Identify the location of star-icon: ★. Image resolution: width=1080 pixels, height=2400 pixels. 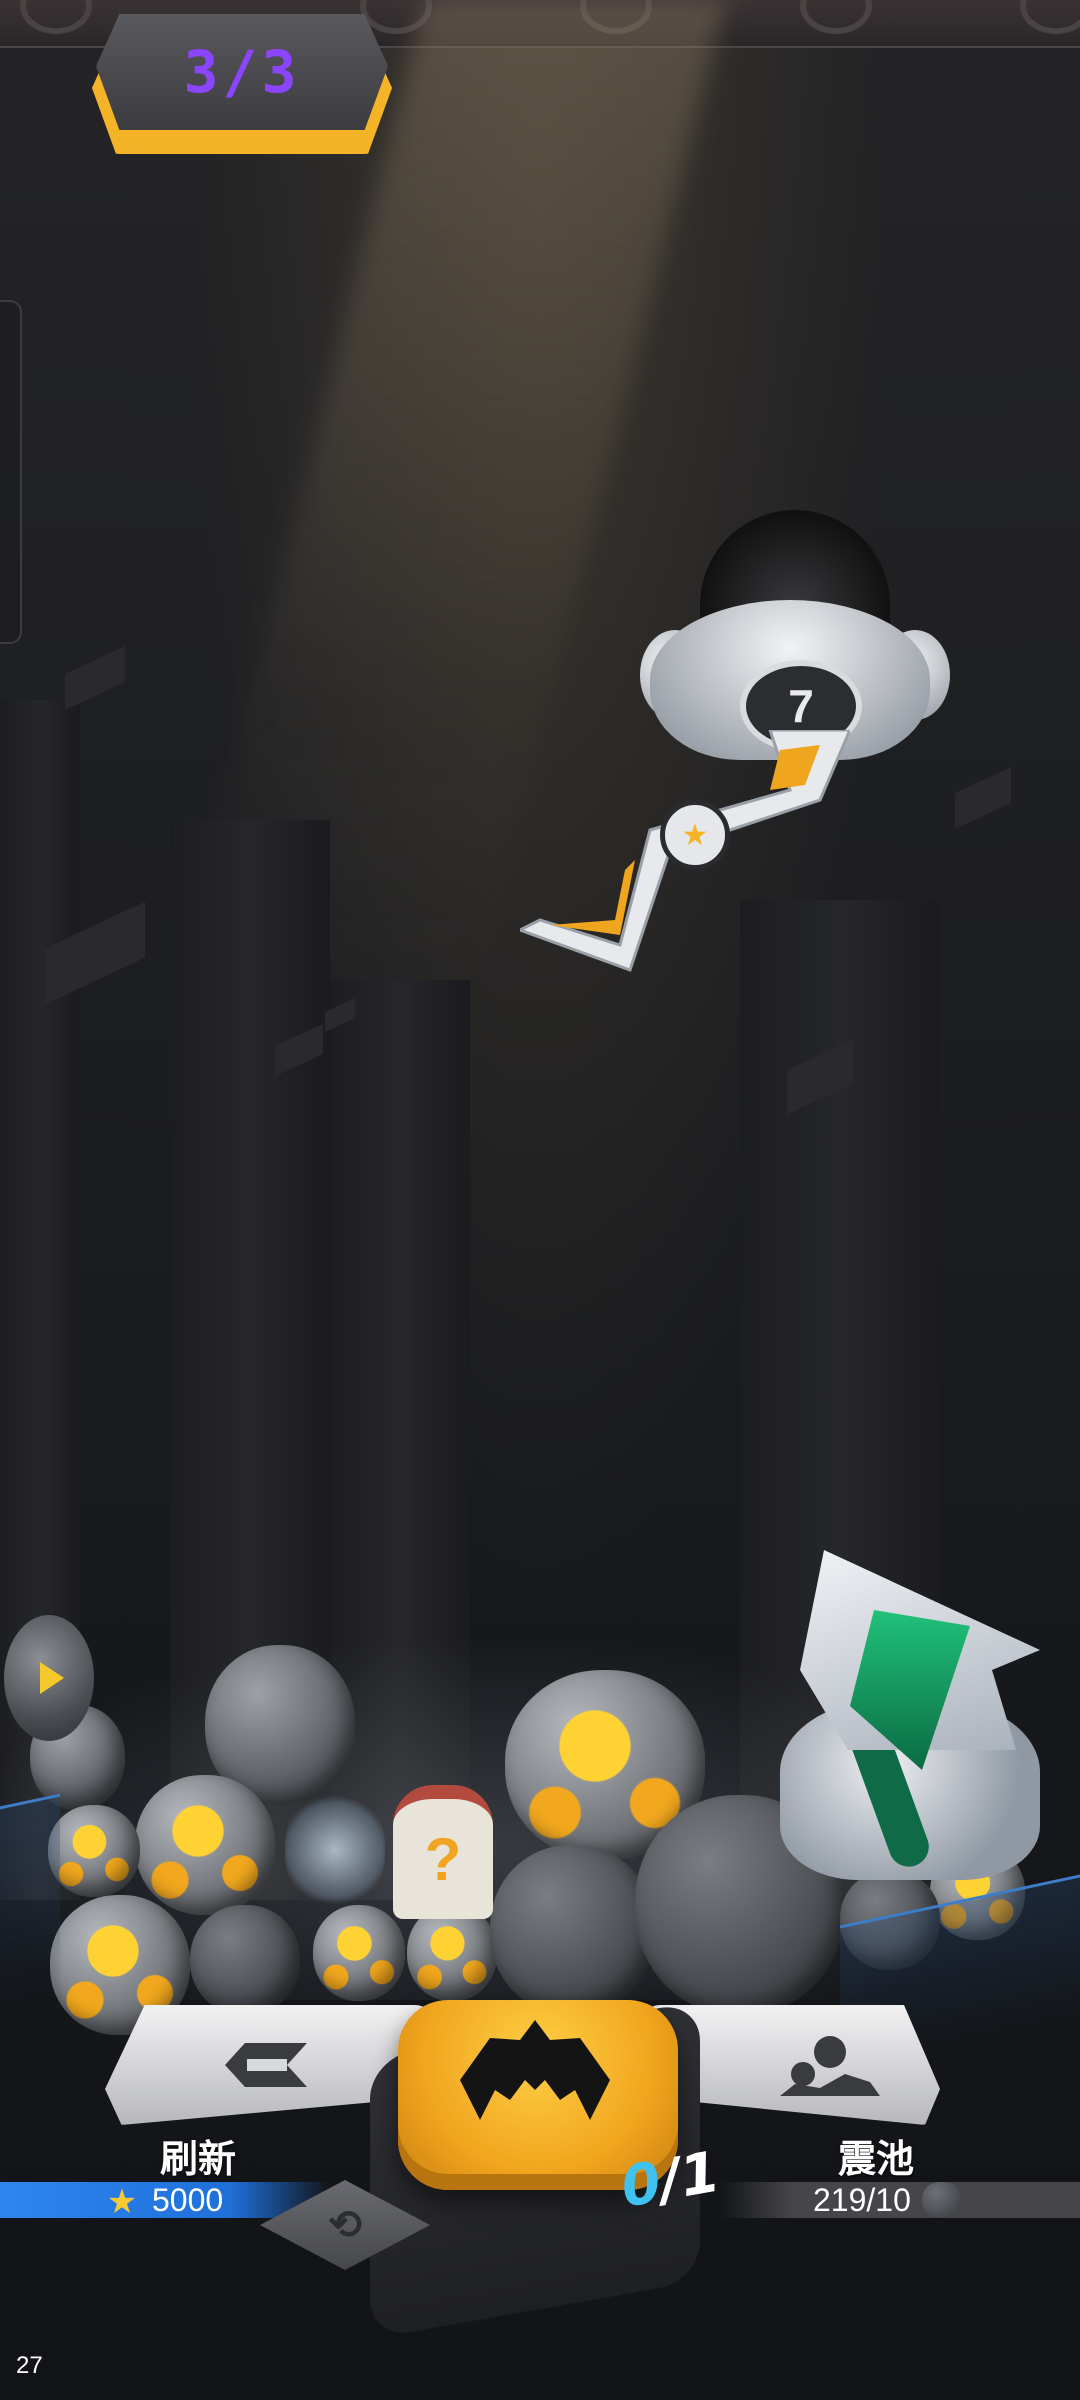
(695, 835).